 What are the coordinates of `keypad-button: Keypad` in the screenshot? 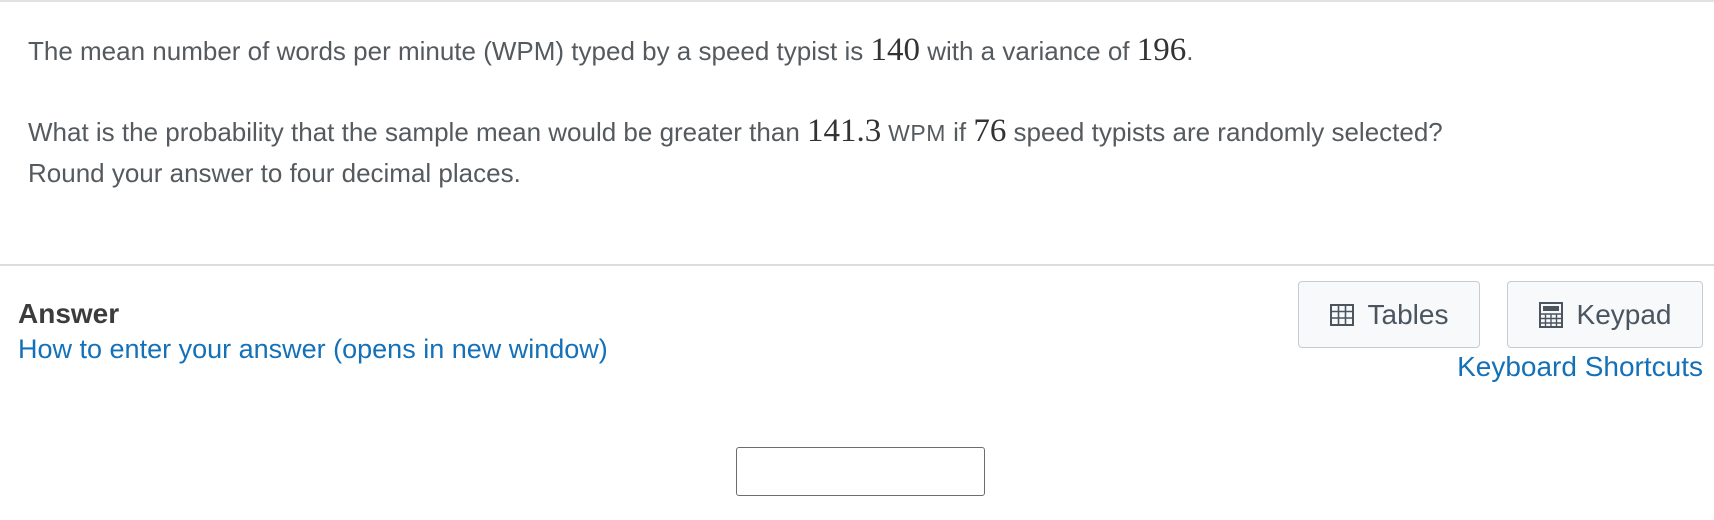 It's located at (1605, 314).